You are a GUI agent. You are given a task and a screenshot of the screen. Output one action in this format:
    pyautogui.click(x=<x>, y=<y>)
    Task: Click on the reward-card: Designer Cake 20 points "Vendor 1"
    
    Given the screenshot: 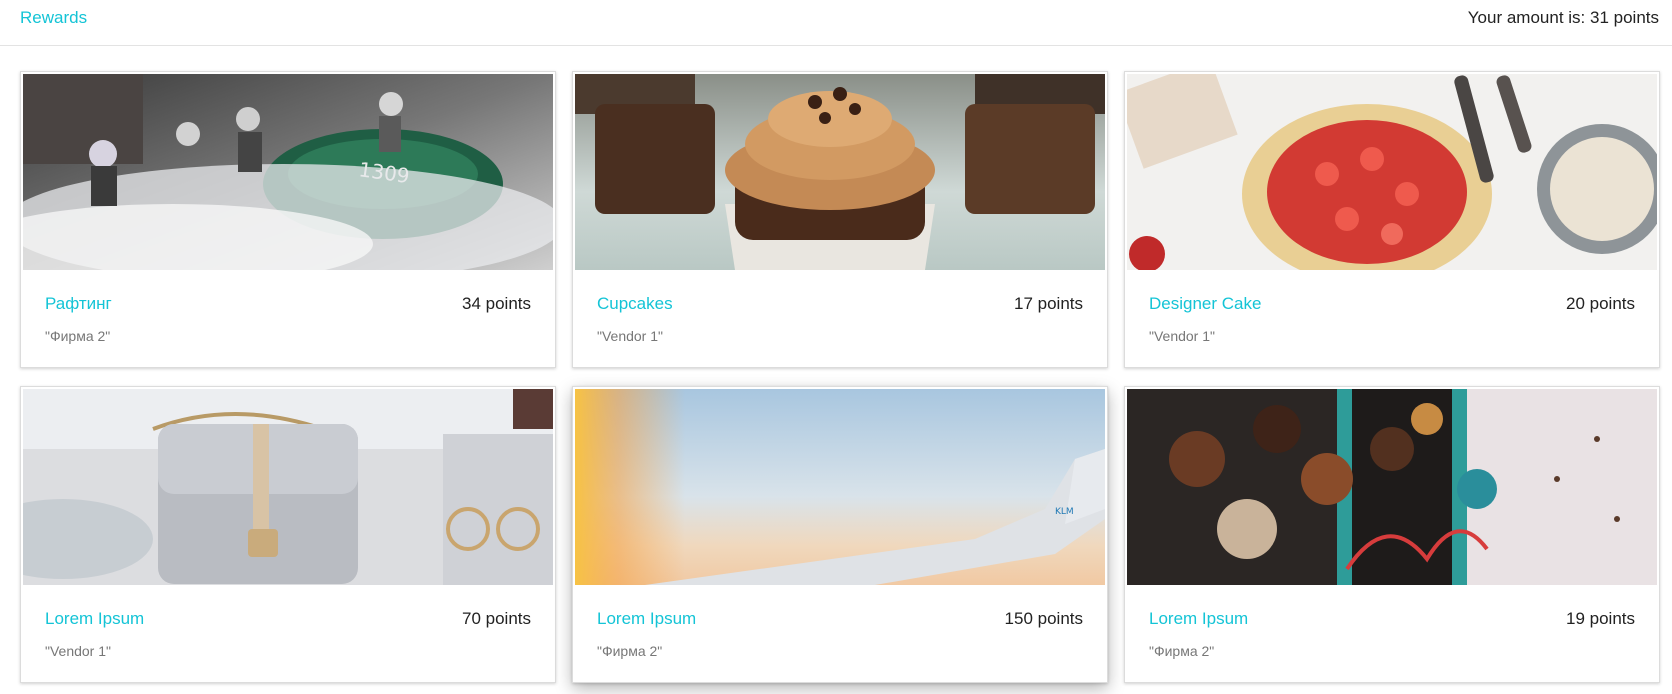 What is the action you would take?
    pyautogui.click(x=1392, y=219)
    